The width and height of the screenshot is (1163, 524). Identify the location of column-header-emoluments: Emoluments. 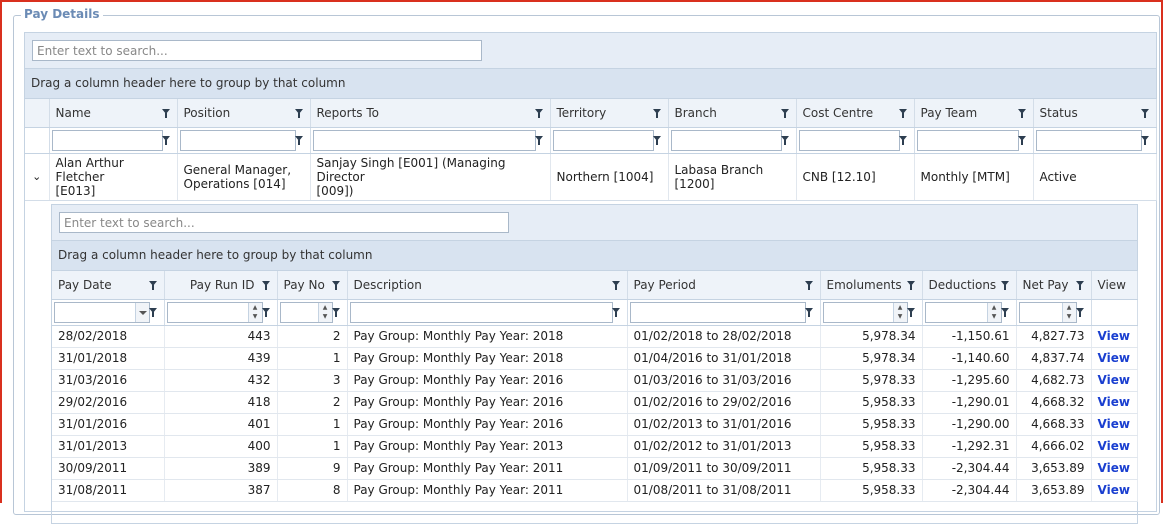
(871, 285).